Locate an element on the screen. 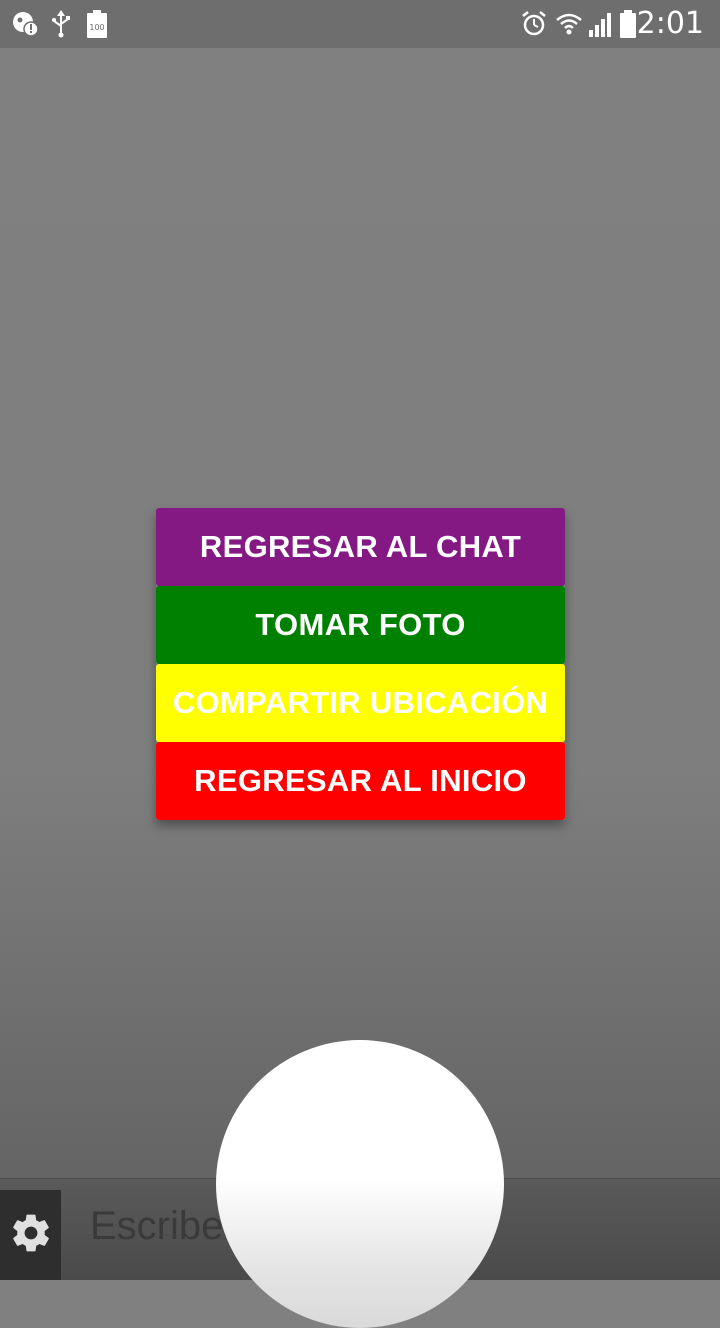 The width and height of the screenshot is (720, 1328). back-to-home-label: REGRESAR AL INICIO is located at coordinates (360, 780).